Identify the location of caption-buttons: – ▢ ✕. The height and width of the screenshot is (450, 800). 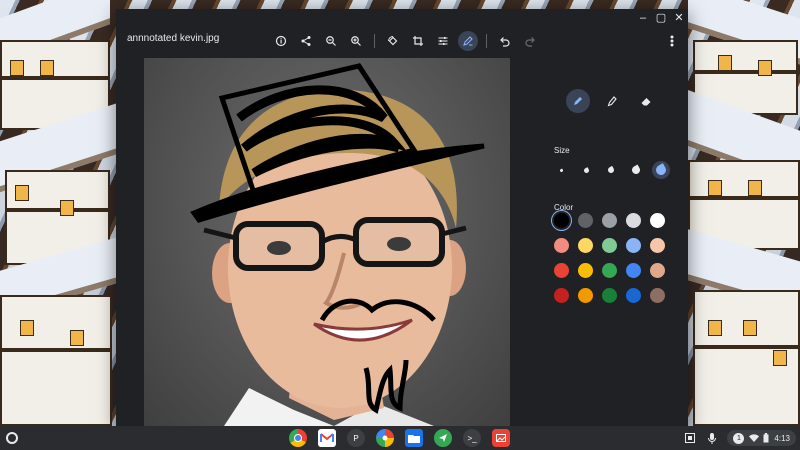
(661, 18).